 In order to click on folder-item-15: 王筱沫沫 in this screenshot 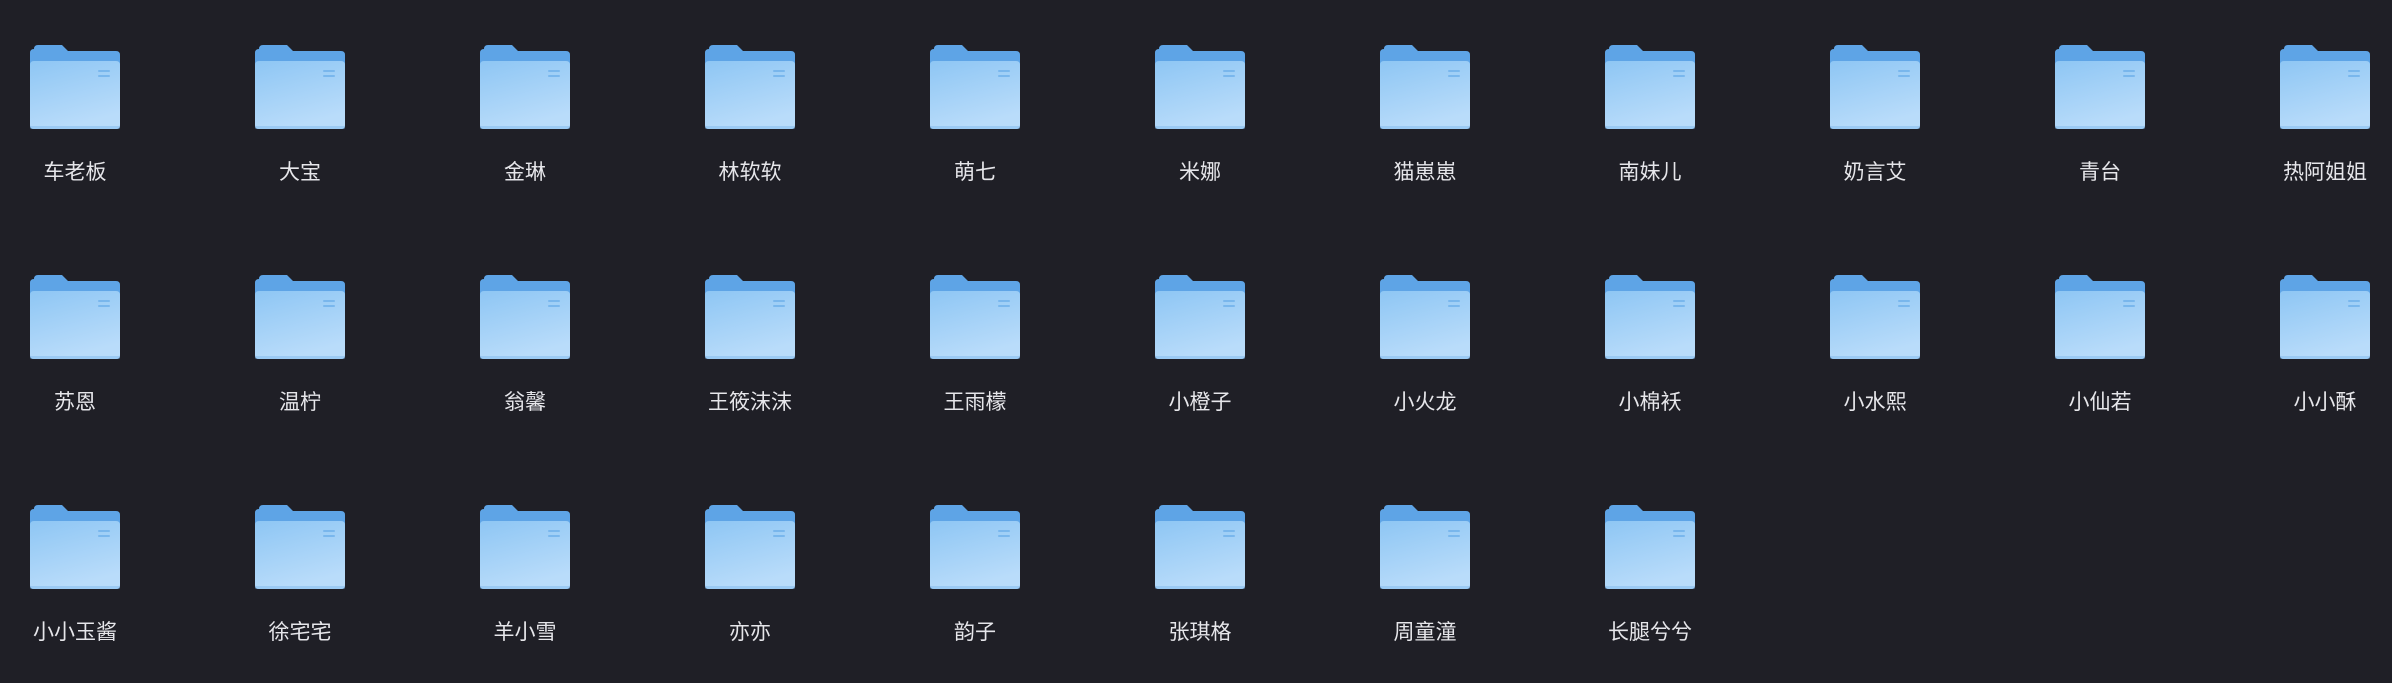, I will do `click(750, 322)`.